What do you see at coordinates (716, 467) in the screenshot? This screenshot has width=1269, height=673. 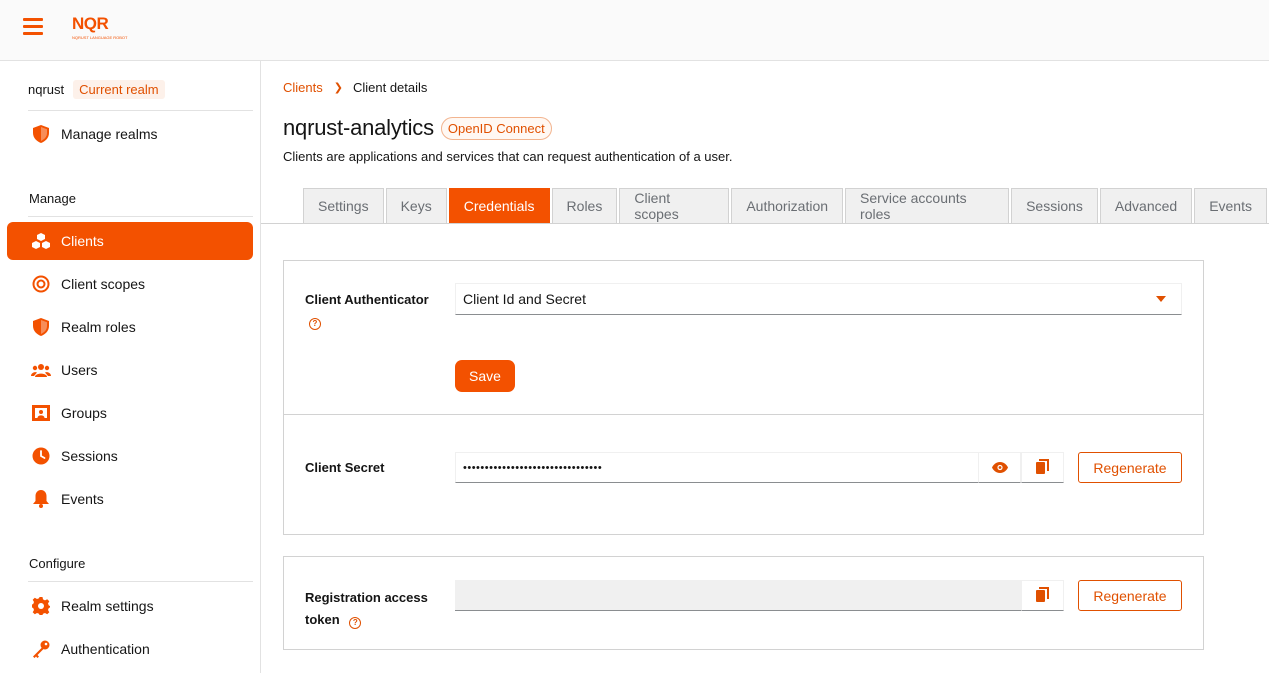 I see `client-secret-input: ••••••••••••••••••••••••••••••••` at bounding box center [716, 467].